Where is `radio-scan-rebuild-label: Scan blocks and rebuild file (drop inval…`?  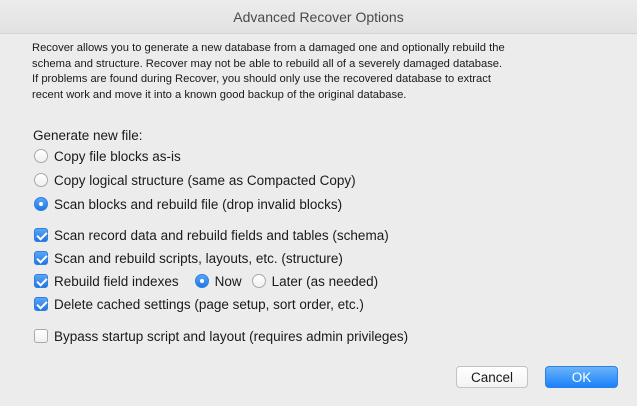 radio-scan-rebuild-label: Scan blocks and rebuild file (drop inval… is located at coordinates (198, 204).